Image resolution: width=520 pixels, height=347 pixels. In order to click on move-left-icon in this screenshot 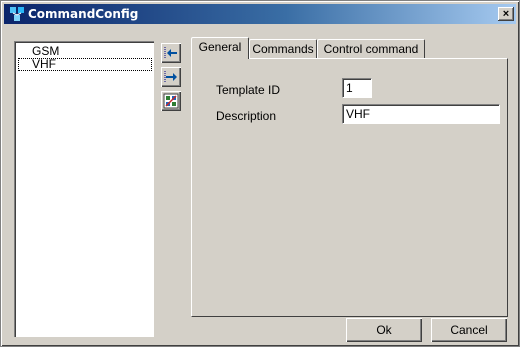, I will do `click(170, 53)`.